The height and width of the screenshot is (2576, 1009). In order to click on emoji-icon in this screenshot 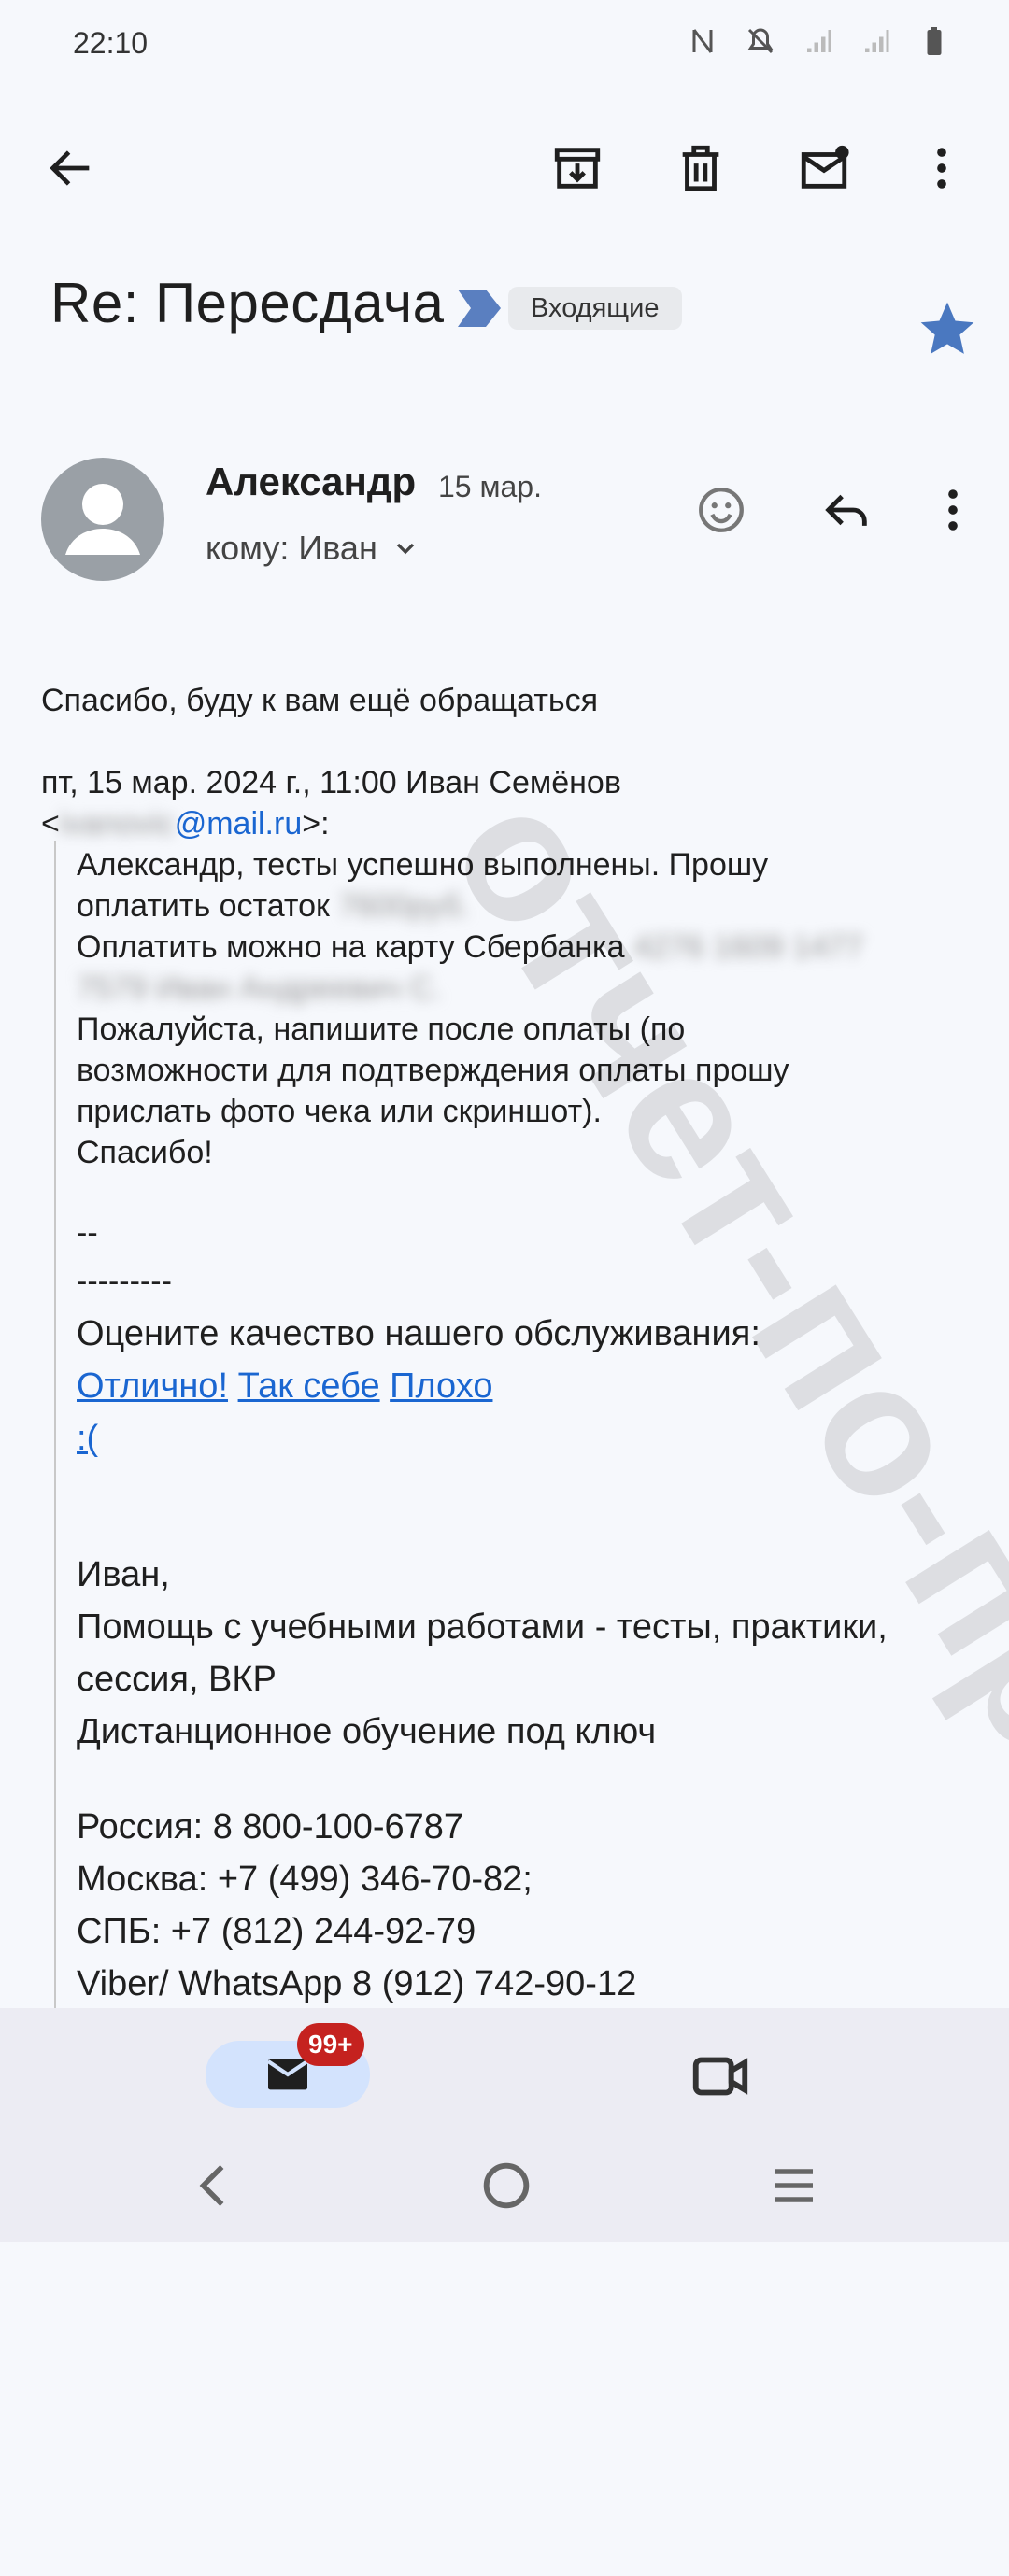, I will do `click(721, 510)`.